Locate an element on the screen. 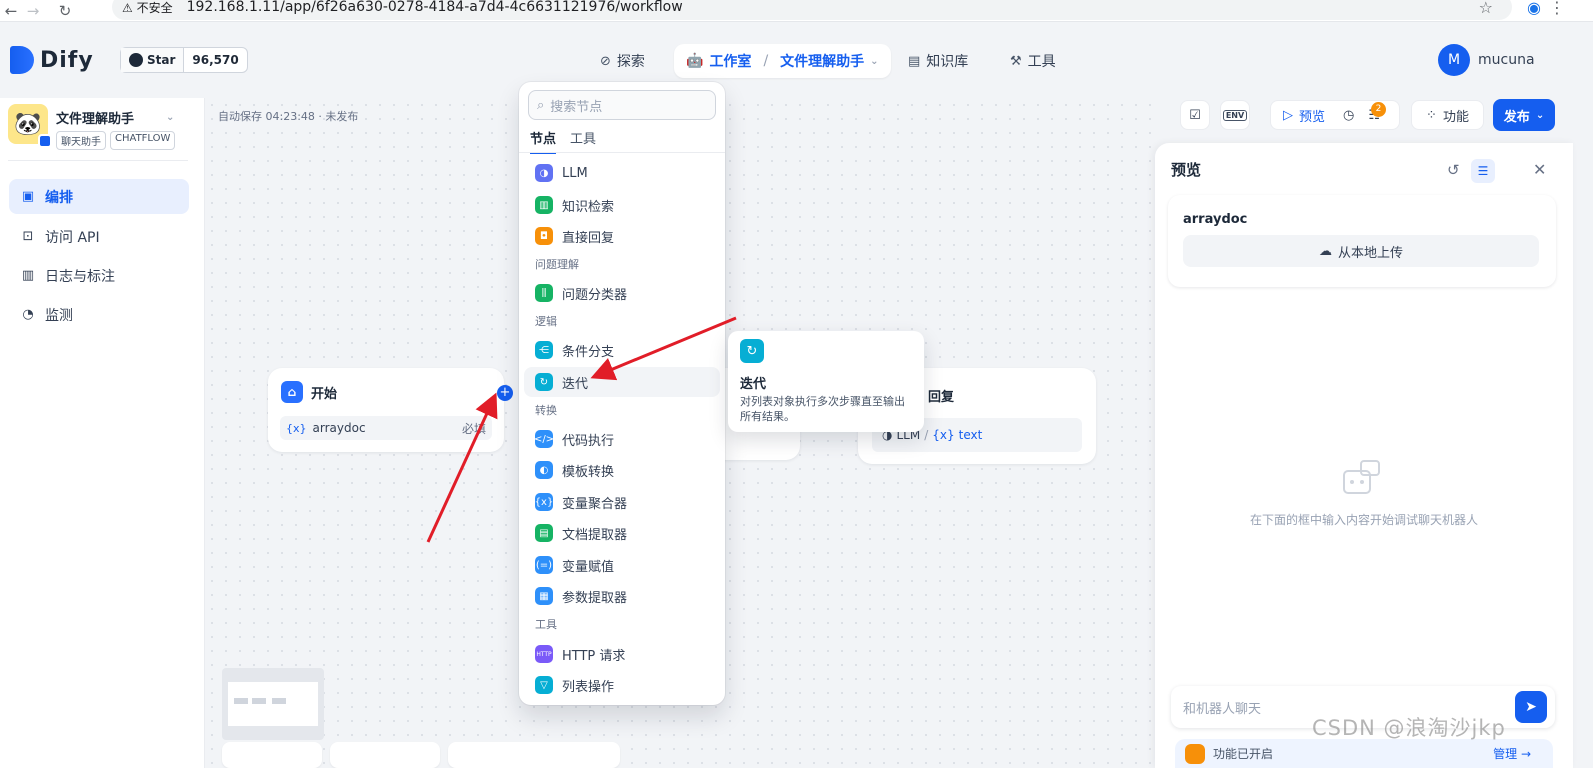 The width and height of the screenshot is (1593, 768). upload-local-button: ☁ 从本地上传 is located at coordinates (1361, 251).